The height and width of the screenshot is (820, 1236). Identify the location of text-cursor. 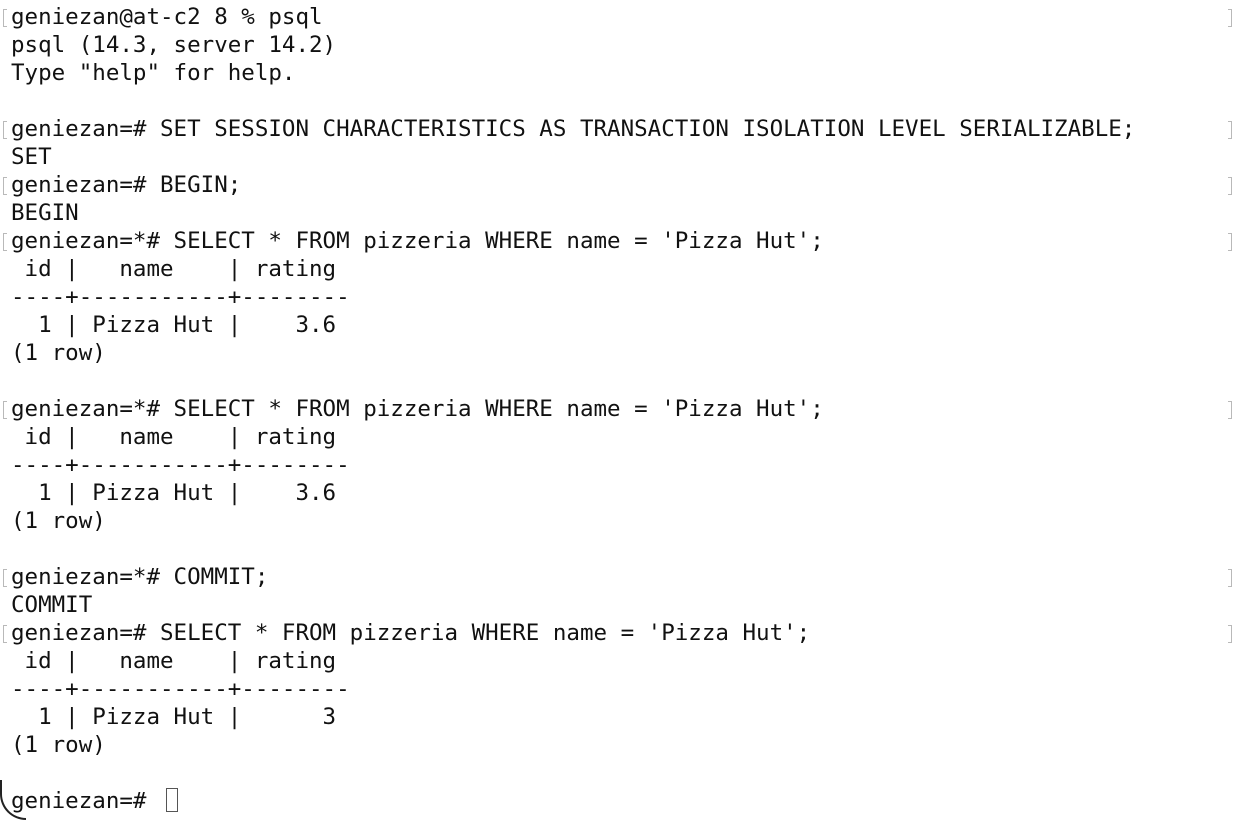
(172, 800).